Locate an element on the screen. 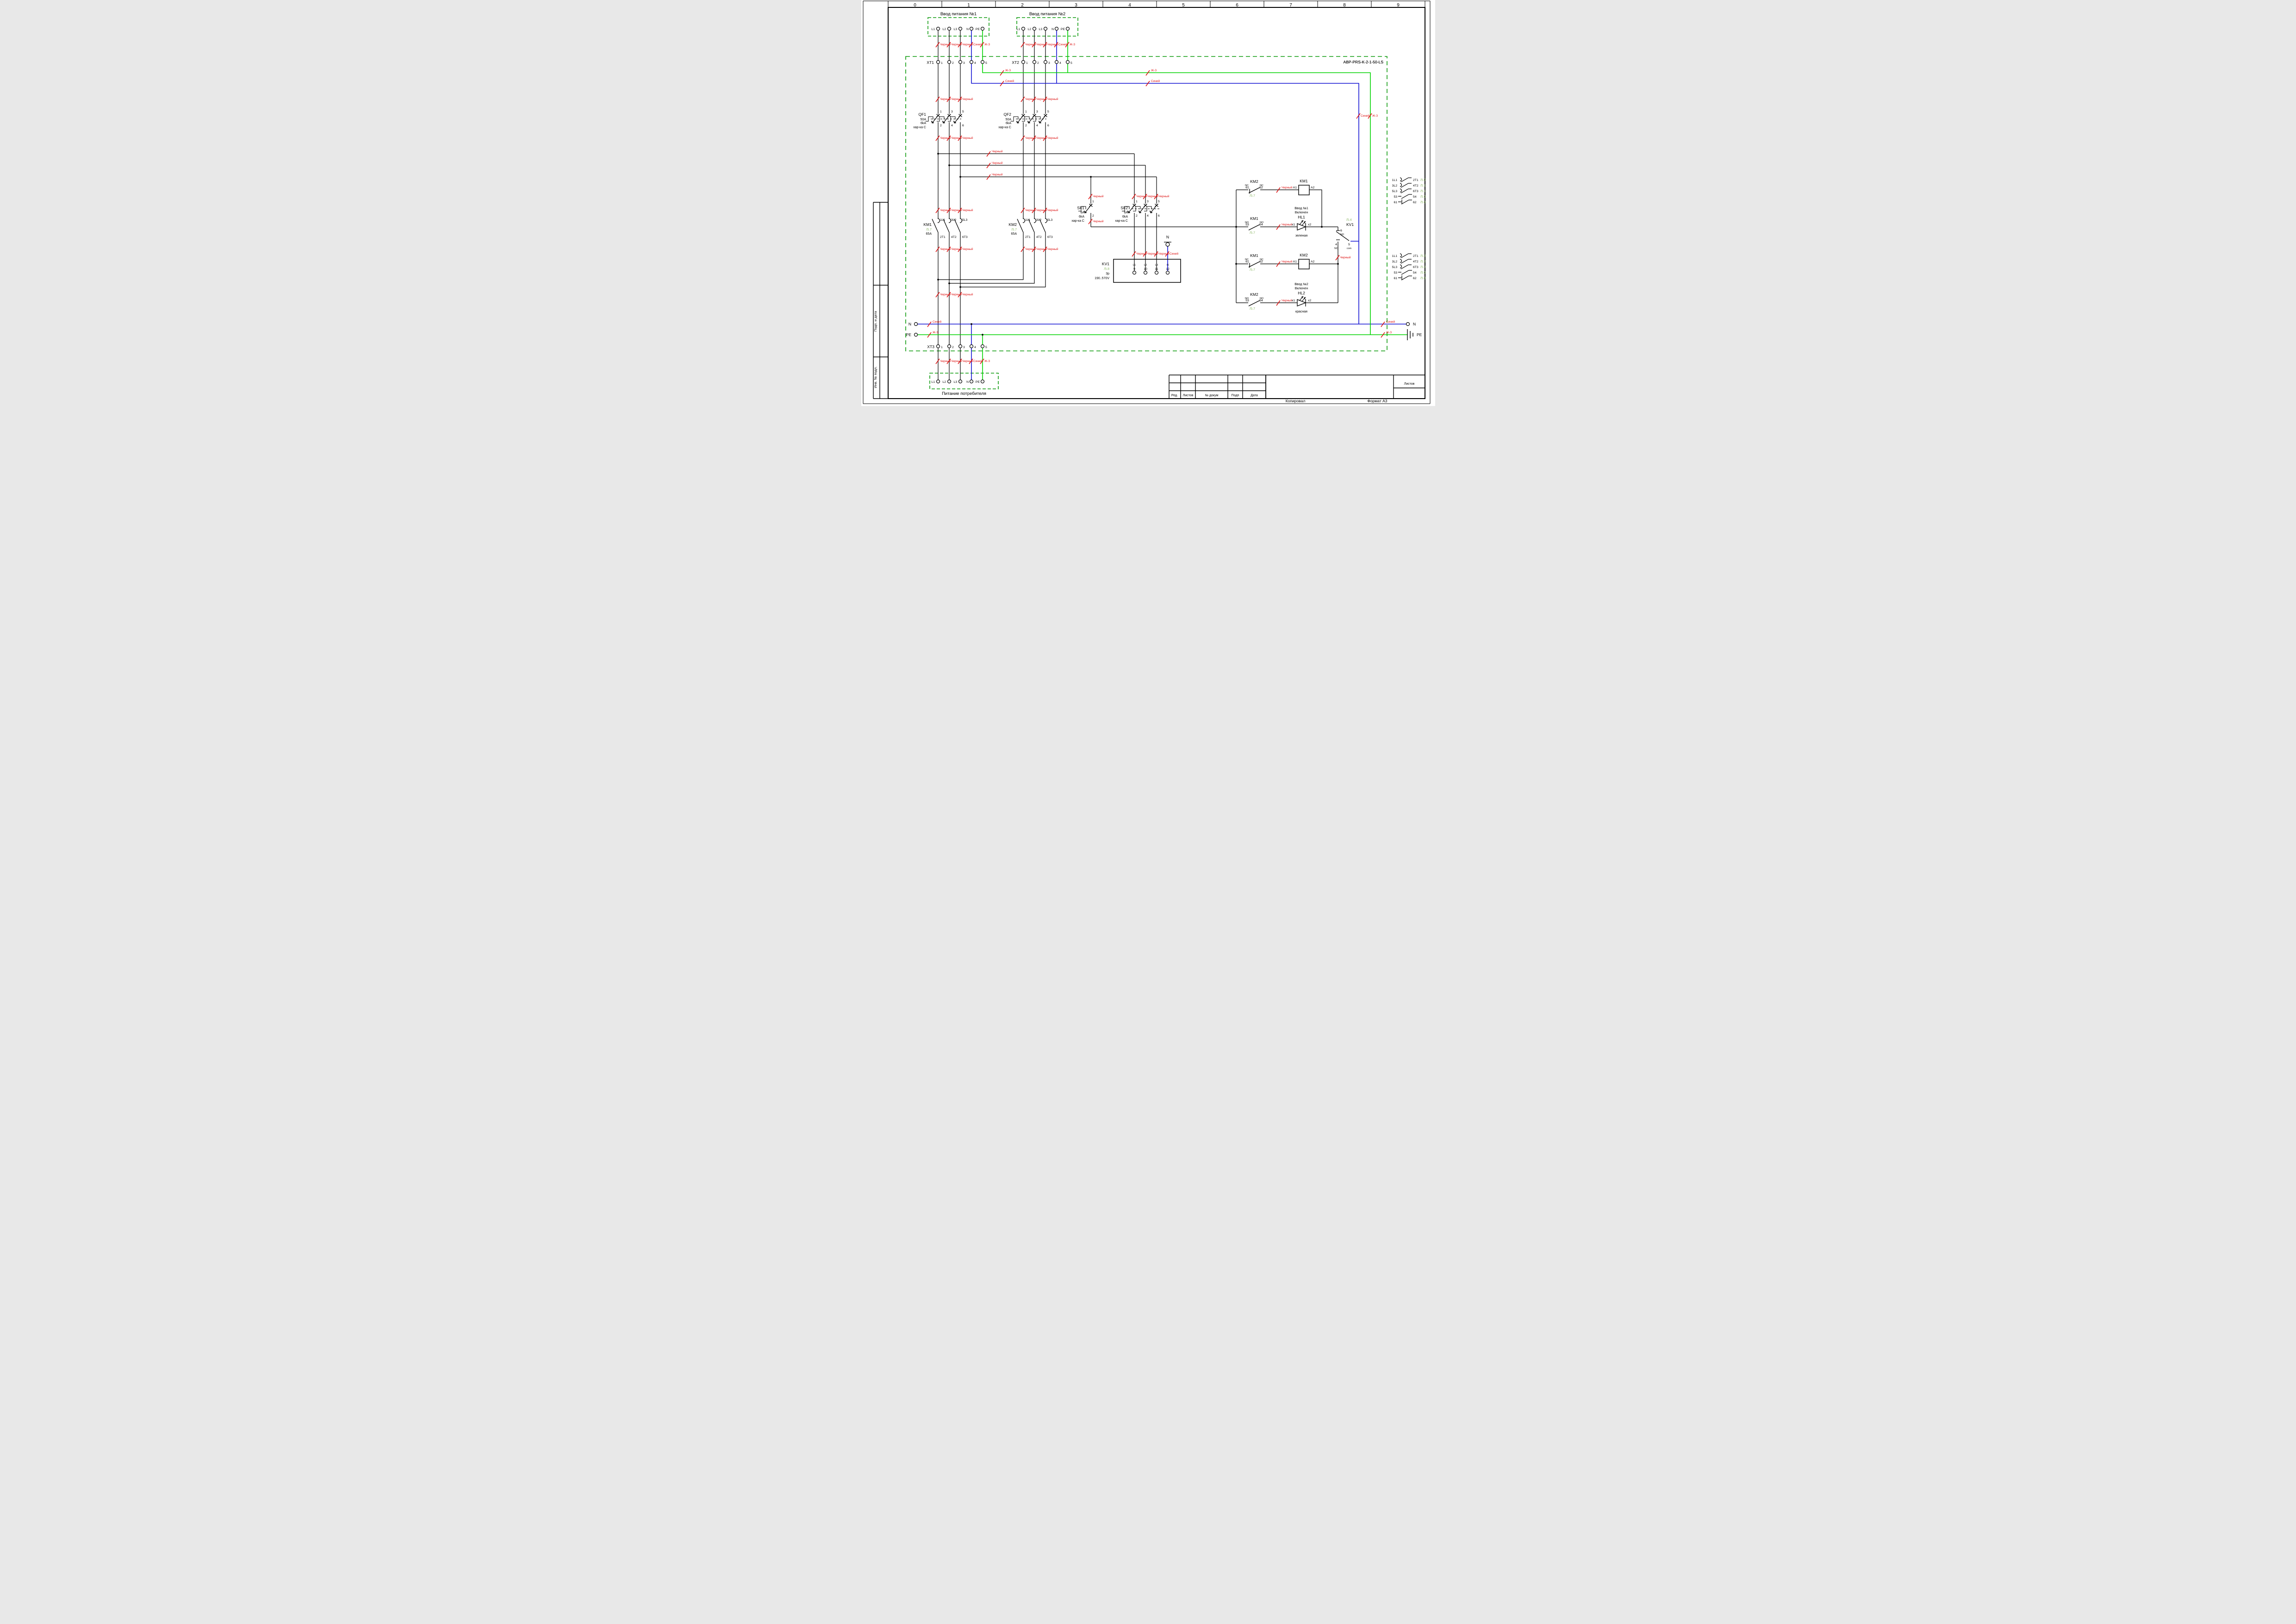 The image size is (2296, 1624). schematic-label: 1 is located at coordinates (1137, 201).